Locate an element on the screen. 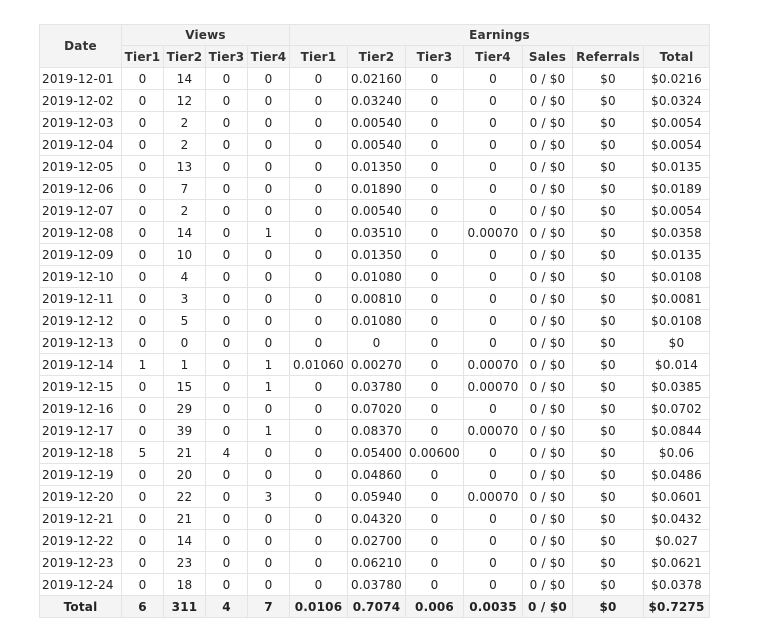 The image size is (771, 633). table-row: 2019-12-24 0 18 0 0 0 0.03780 0 0 0 / $0 $0 $0.0378 is located at coordinates (374, 584).